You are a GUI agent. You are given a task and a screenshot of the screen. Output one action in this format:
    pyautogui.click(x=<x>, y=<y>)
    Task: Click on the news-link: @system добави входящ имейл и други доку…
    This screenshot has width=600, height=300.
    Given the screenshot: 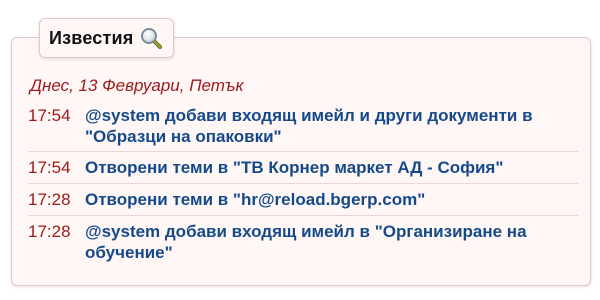 What is the action you would take?
    pyautogui.click(x=331, y=126)
    